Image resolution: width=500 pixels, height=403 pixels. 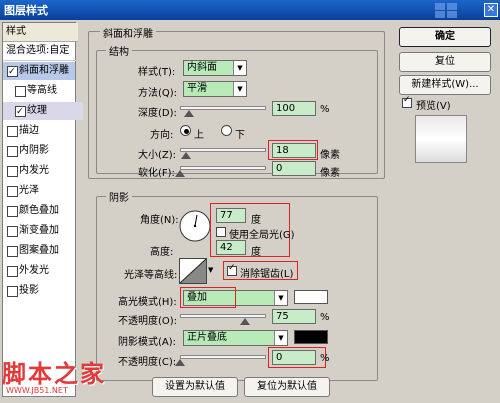 I want to click on highlight-opacity-input: 75, so click(x=294, y=316).